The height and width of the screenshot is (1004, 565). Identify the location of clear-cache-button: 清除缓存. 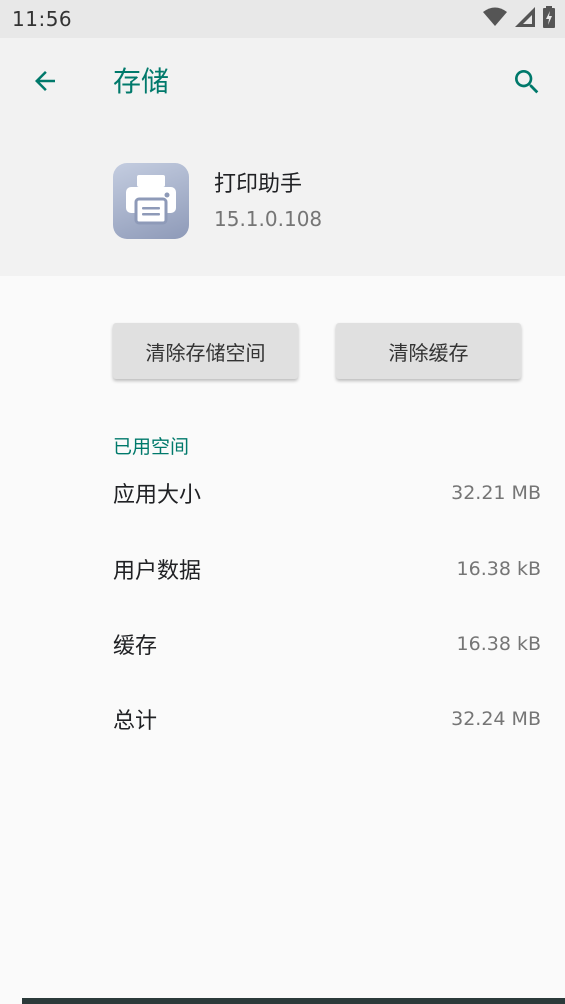
(428, 351).